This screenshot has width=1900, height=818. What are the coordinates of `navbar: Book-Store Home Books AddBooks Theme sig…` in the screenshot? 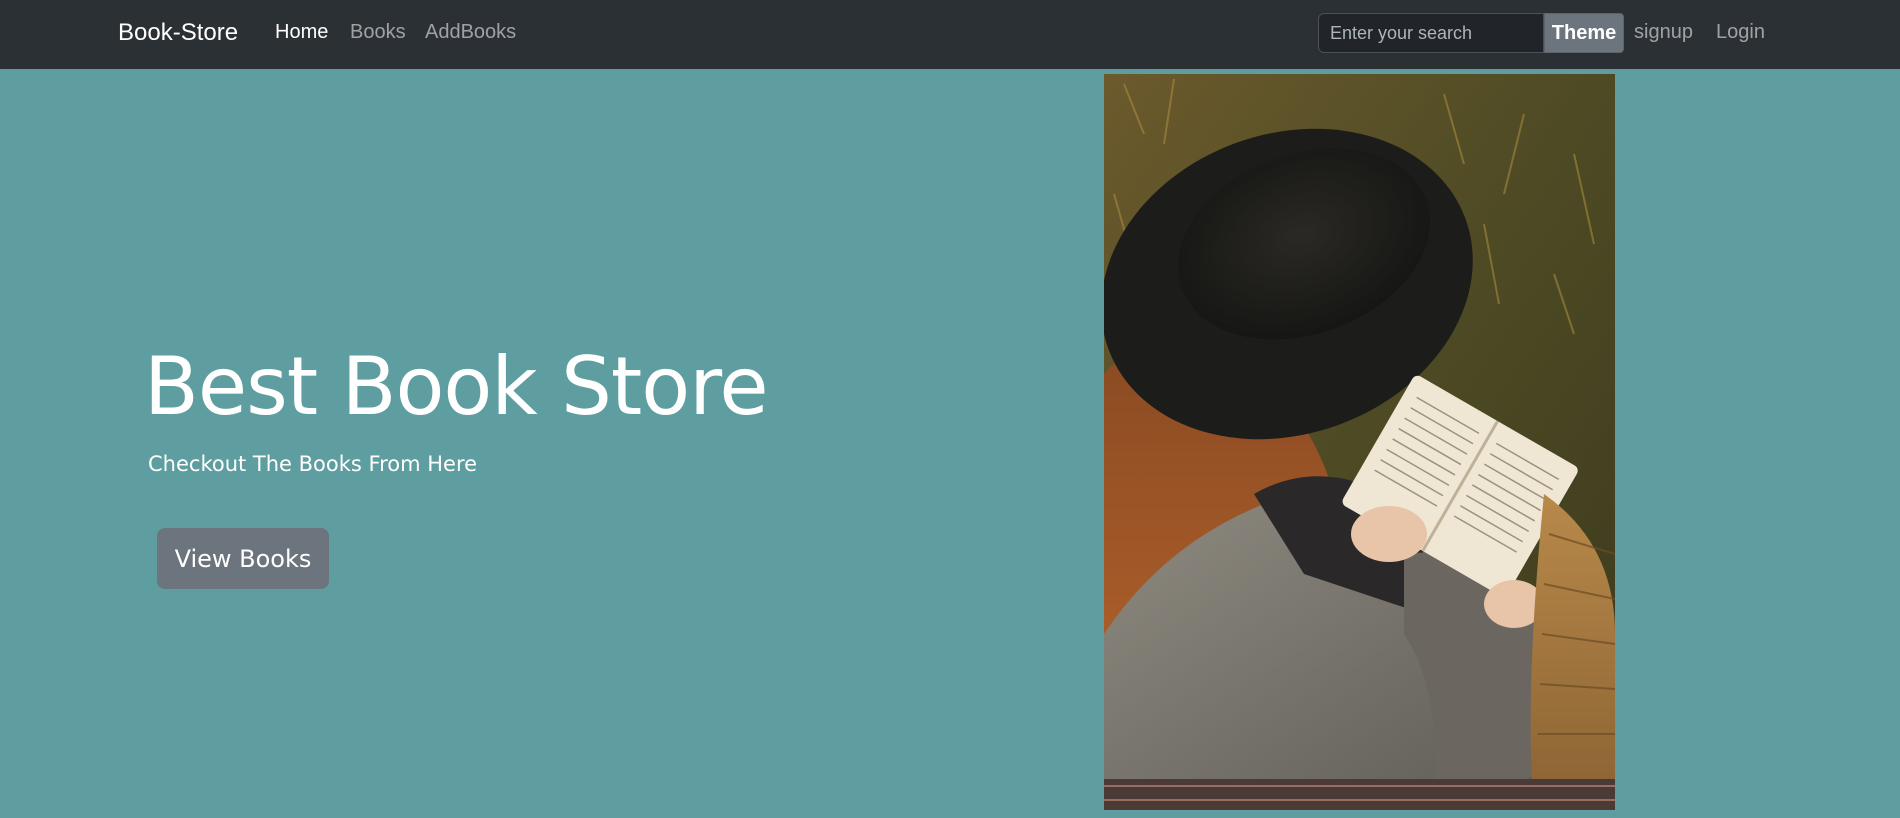 It's located at (950, 34).